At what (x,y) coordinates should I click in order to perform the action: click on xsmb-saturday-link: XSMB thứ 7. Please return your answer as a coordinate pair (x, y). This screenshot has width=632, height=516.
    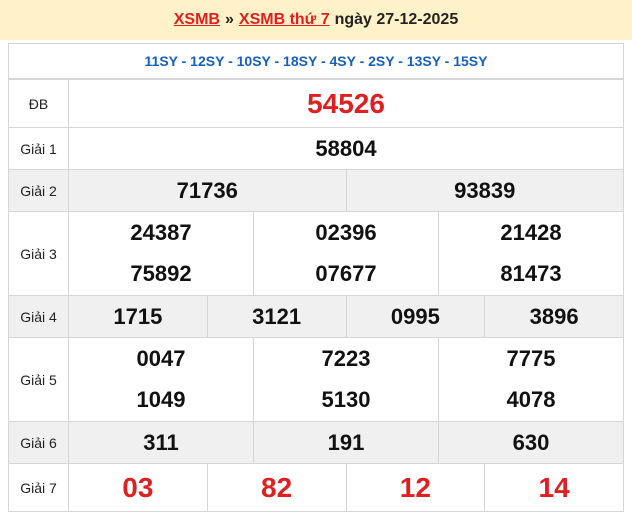
    Looking at the image, I should click on (284, 20).